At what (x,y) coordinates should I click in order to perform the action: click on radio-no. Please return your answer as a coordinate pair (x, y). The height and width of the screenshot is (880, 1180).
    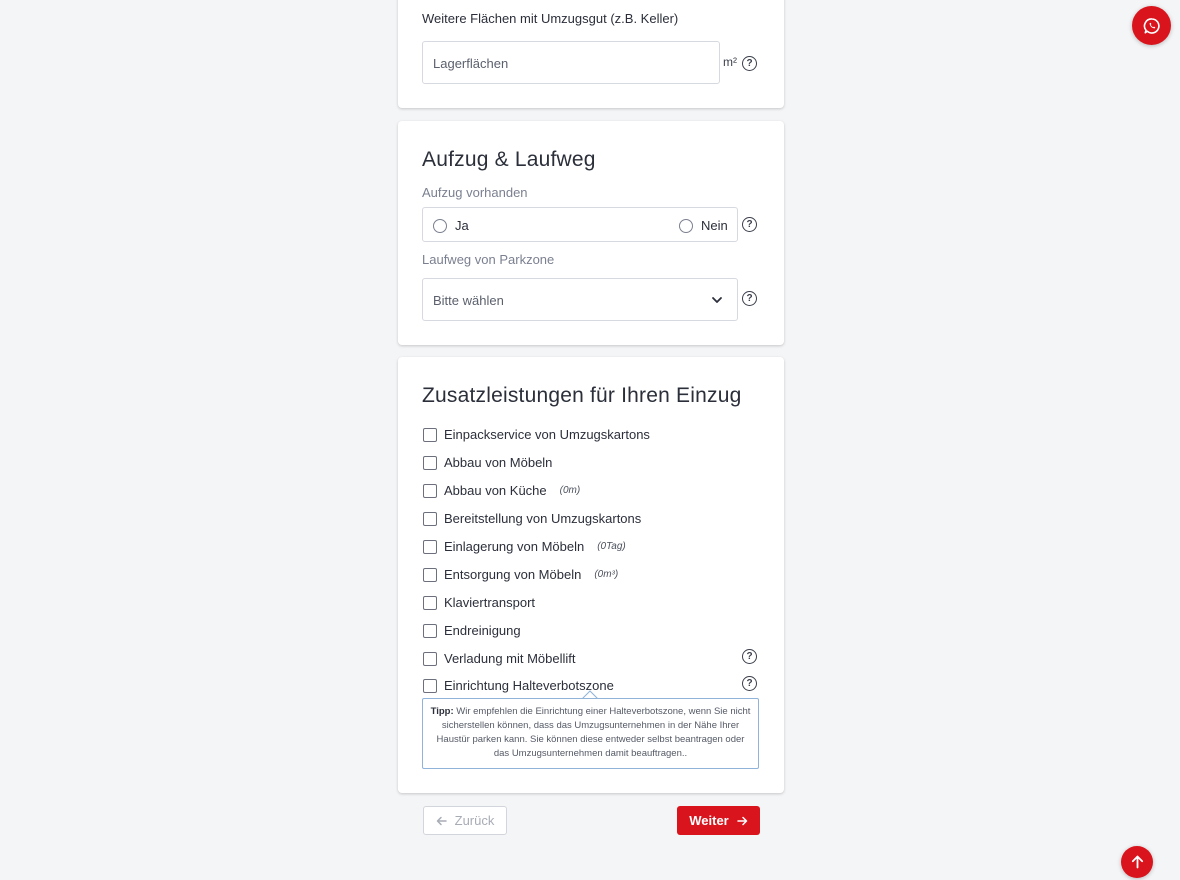
    Looking at the image, I should click on (686, 225).